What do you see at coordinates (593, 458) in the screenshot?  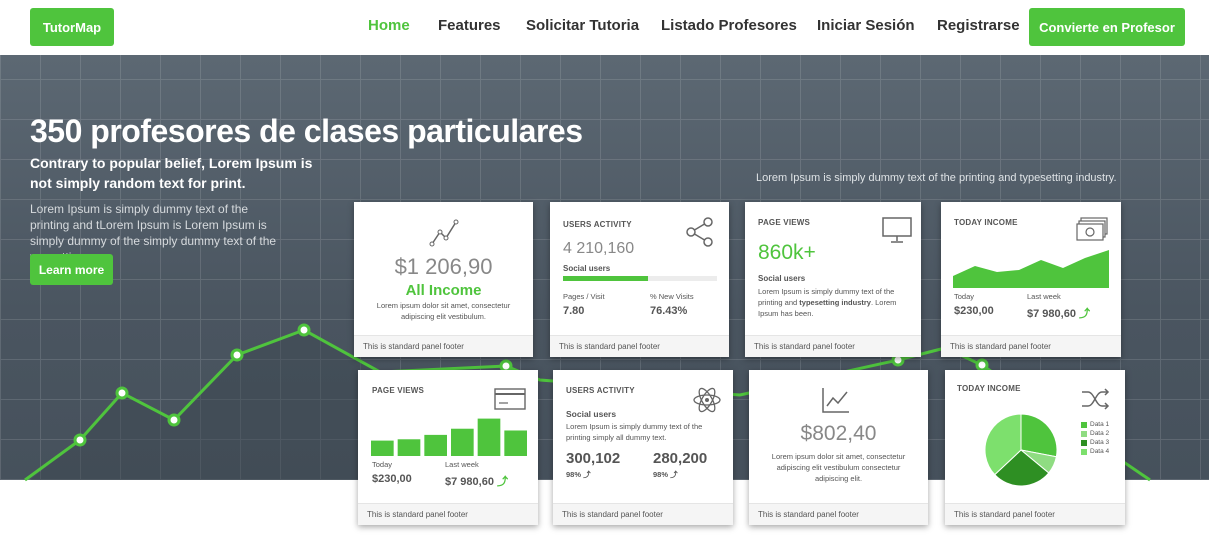 I see `users-value-1: 300,102` at bounding box center [593, 458].